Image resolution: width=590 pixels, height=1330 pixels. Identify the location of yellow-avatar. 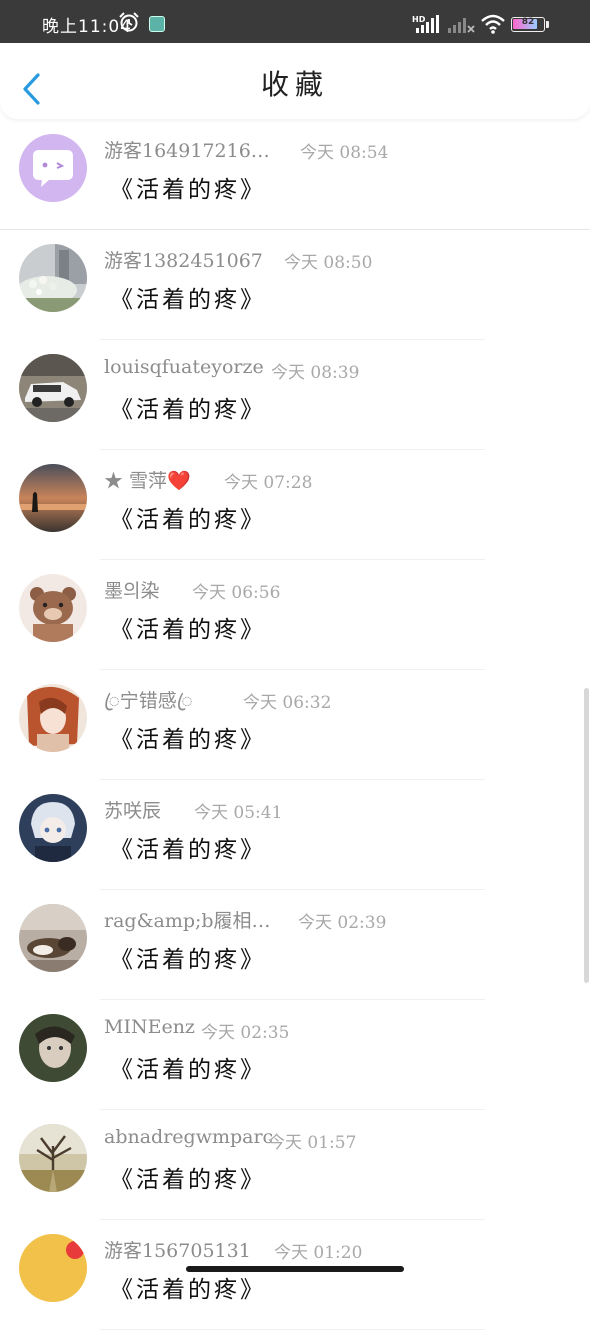
(53, 1268).